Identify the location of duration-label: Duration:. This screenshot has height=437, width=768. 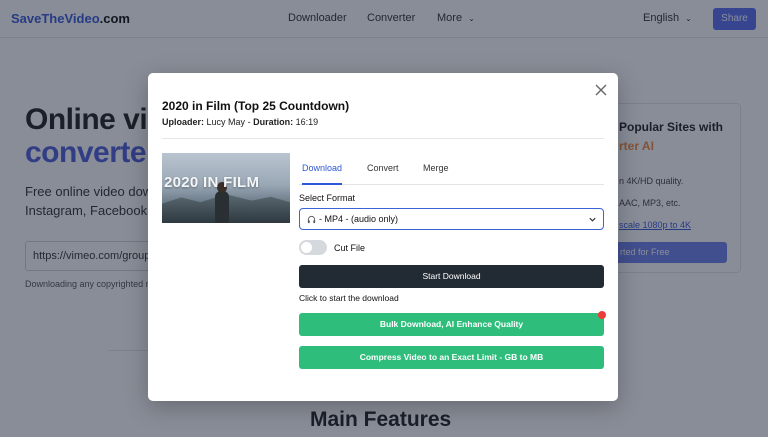
(273, 122).